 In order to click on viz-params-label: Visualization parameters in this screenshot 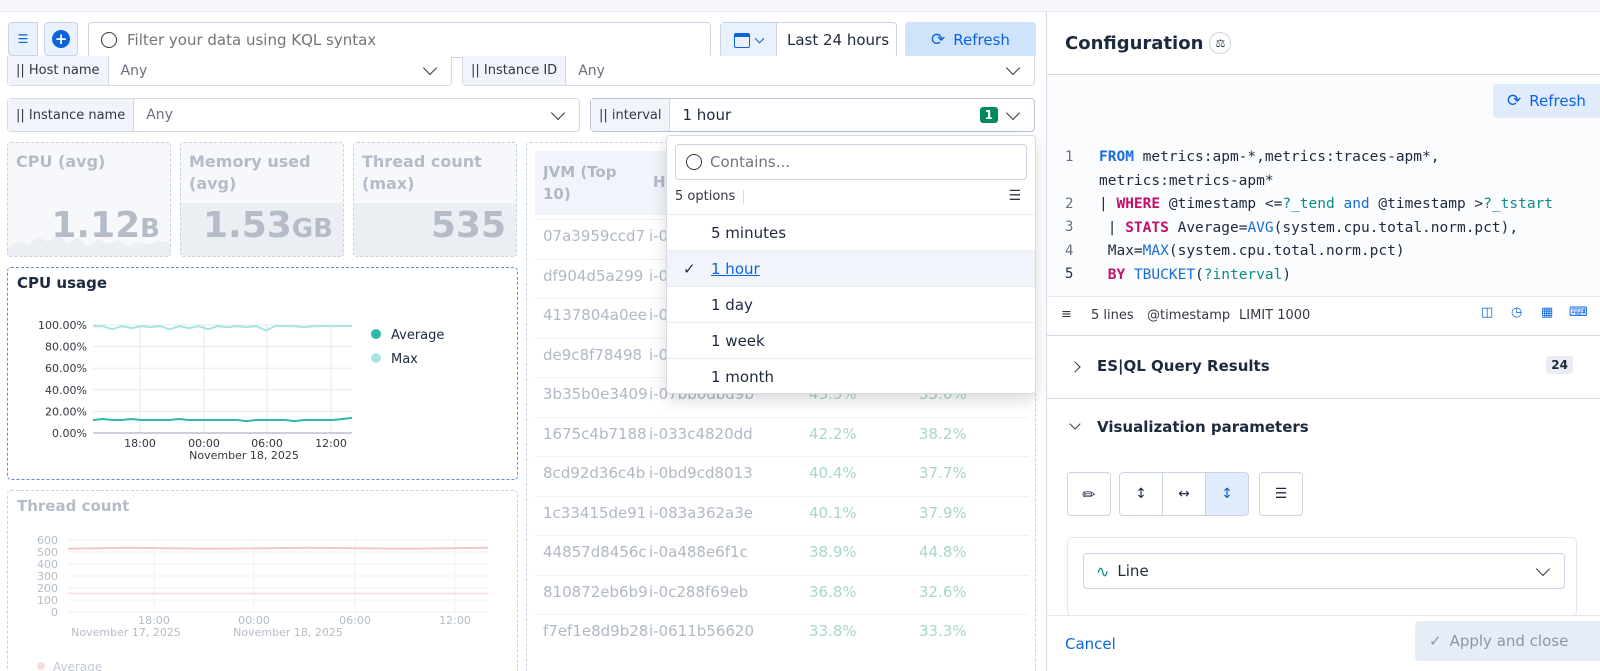, I will do `click(1203, 427)`.